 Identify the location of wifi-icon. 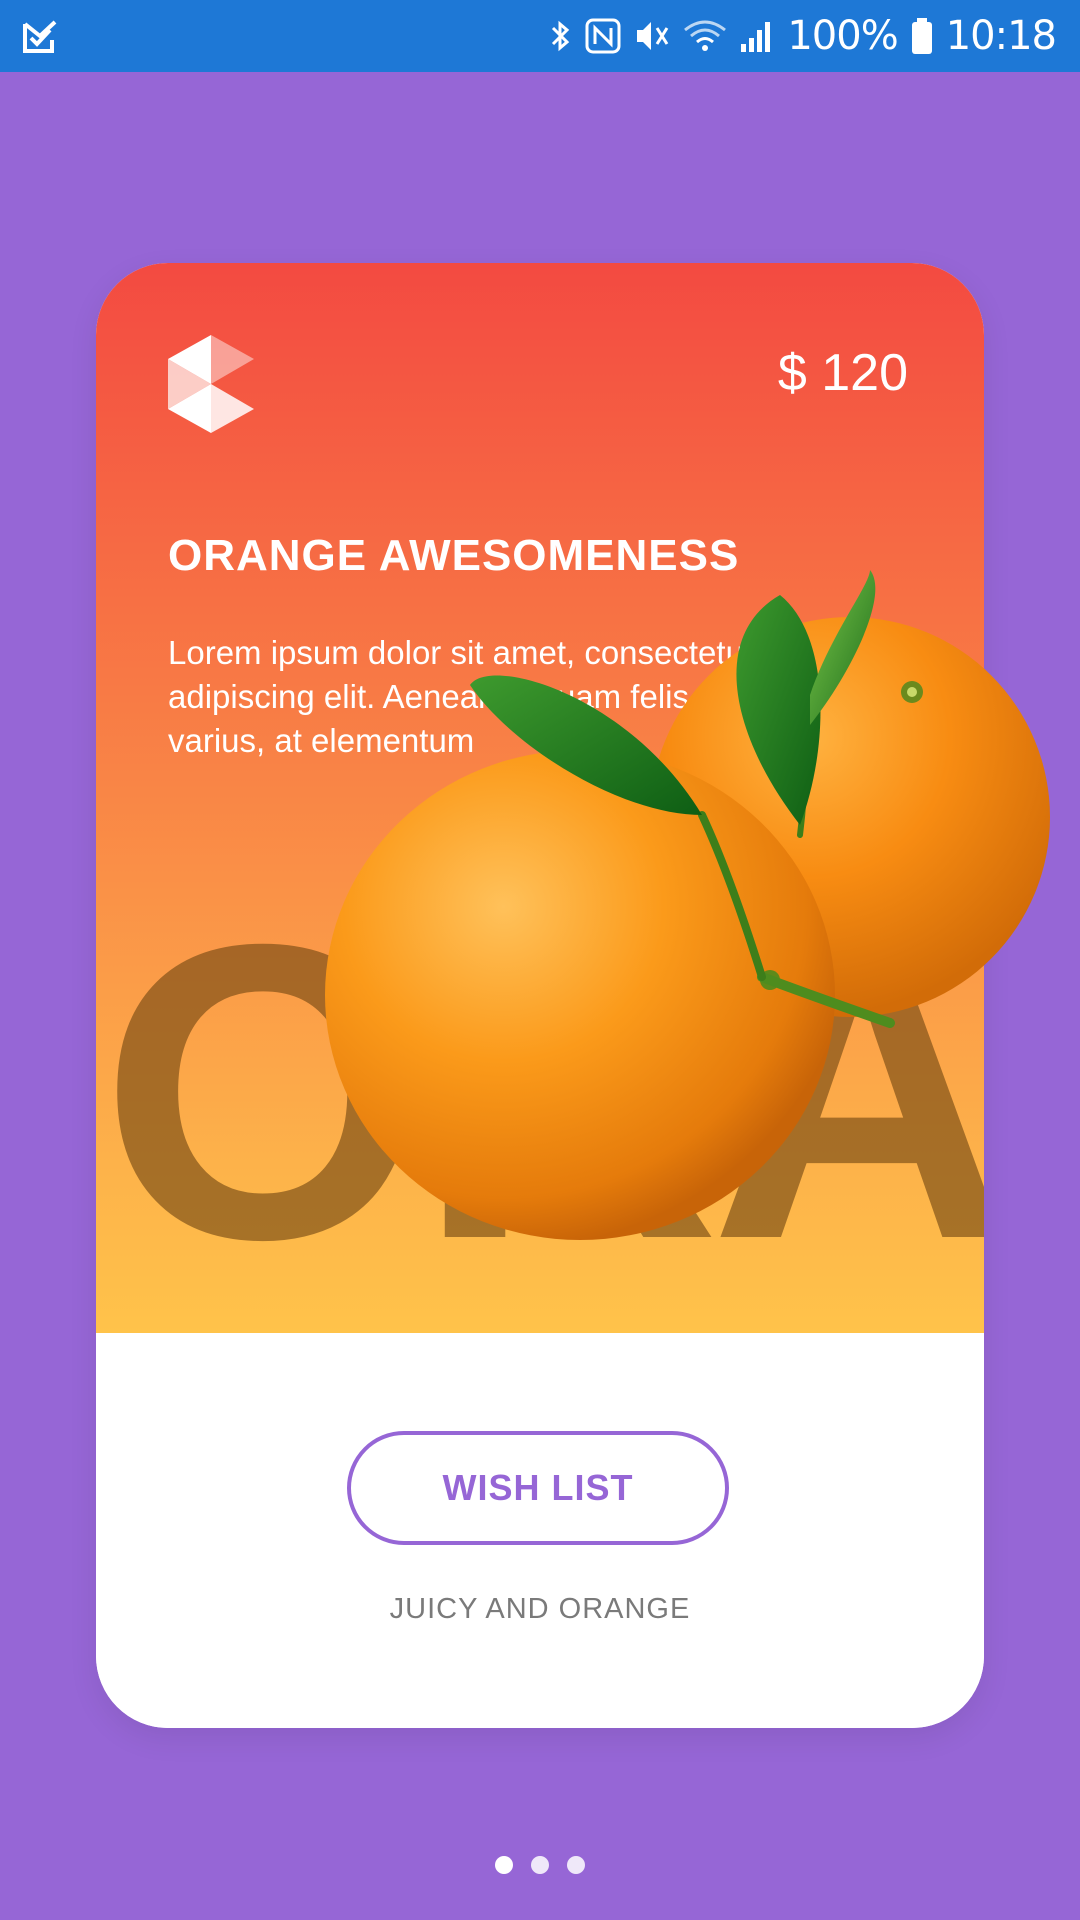
(705, 35).